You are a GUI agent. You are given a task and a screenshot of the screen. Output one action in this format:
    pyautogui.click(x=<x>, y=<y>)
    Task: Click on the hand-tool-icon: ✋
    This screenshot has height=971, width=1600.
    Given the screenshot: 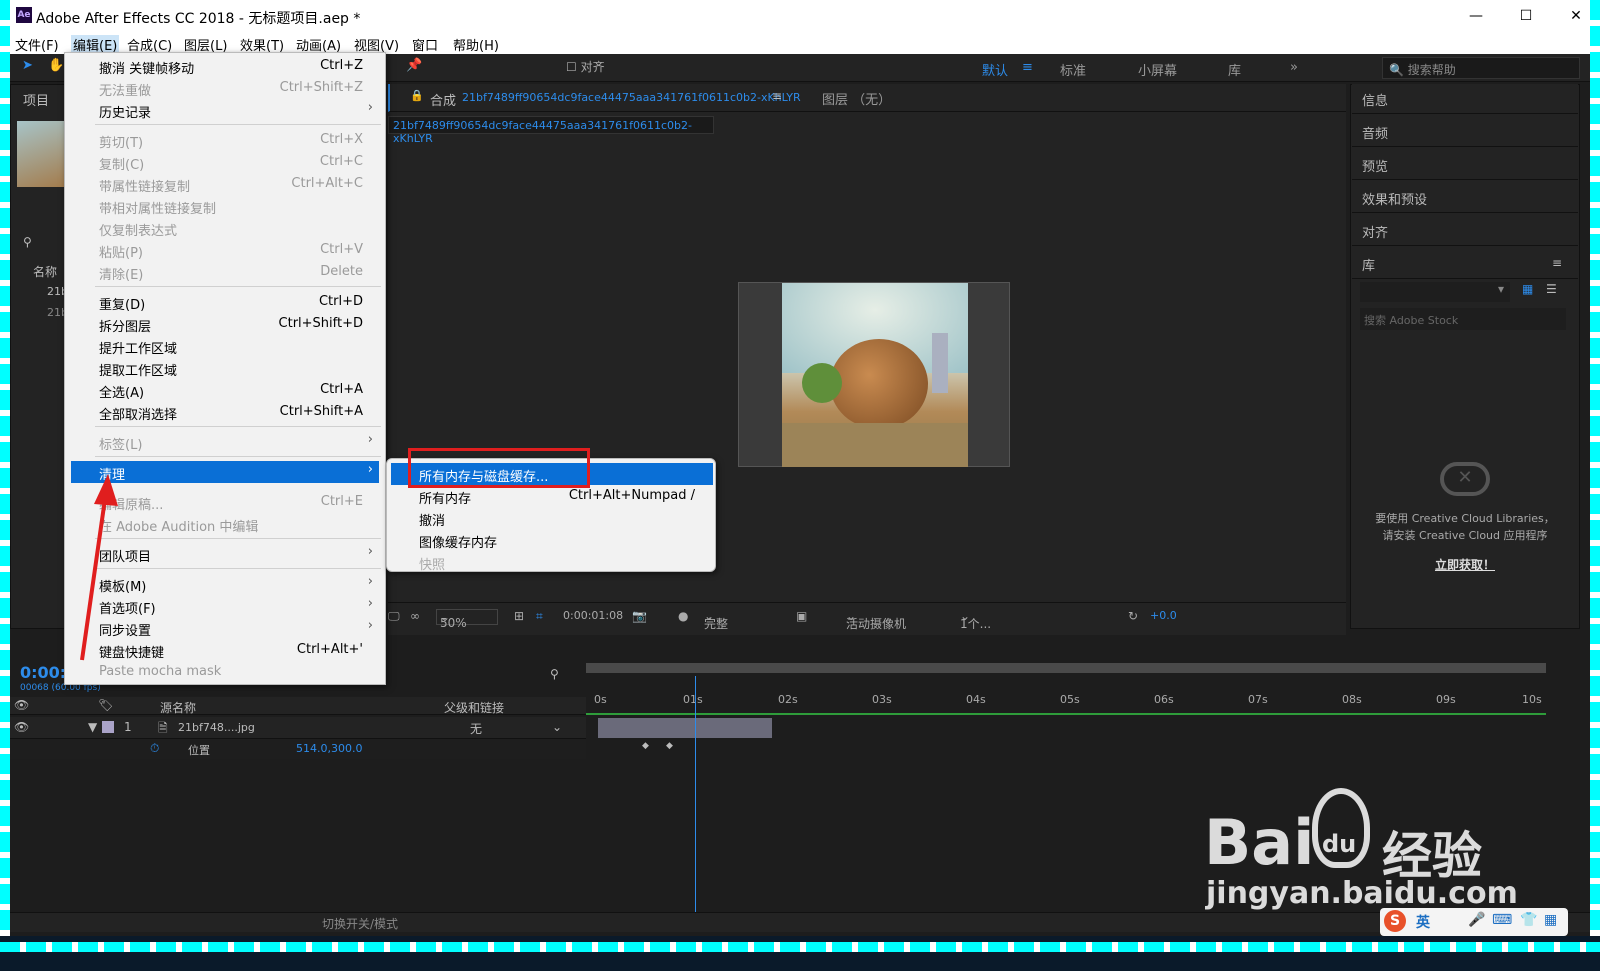 What is the action you would take?
    pyautogui.click(x=56, y=65)
    